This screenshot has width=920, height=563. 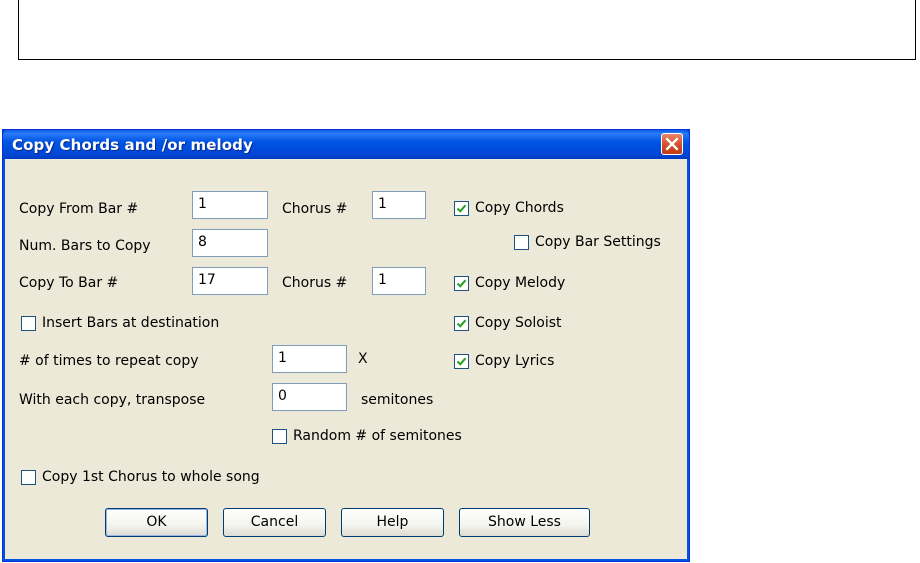 What do you see at coordinates (151, 477) in the screenshot?
I see `copy-first-chorus-label: Copy 1st Chorus to whole song` at bounding box center [151, 477].